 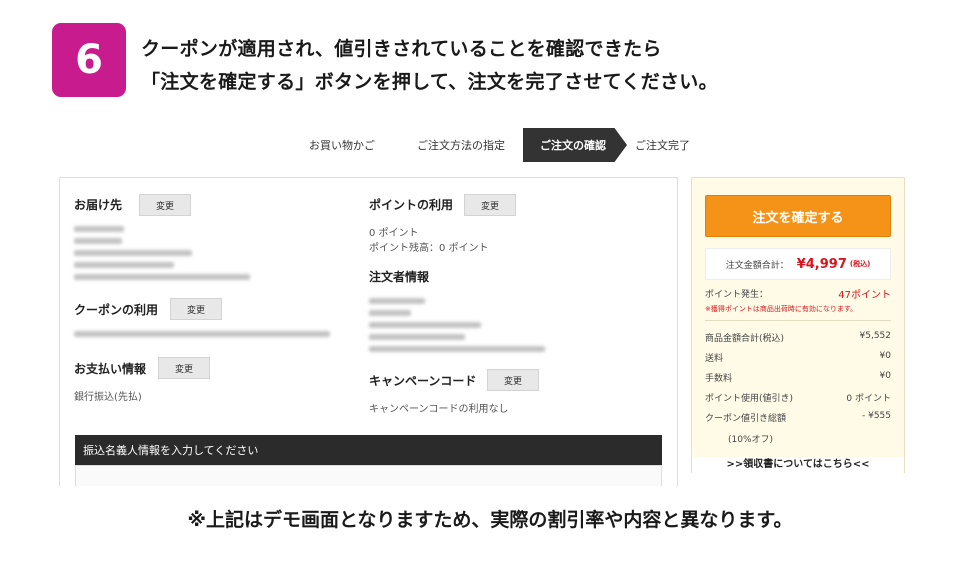 What do you see at coordinates (439, 409) in the screenshot?
I see `campaign-note: キャンペーンコードの利用なし` at bounding box center [439, 409].